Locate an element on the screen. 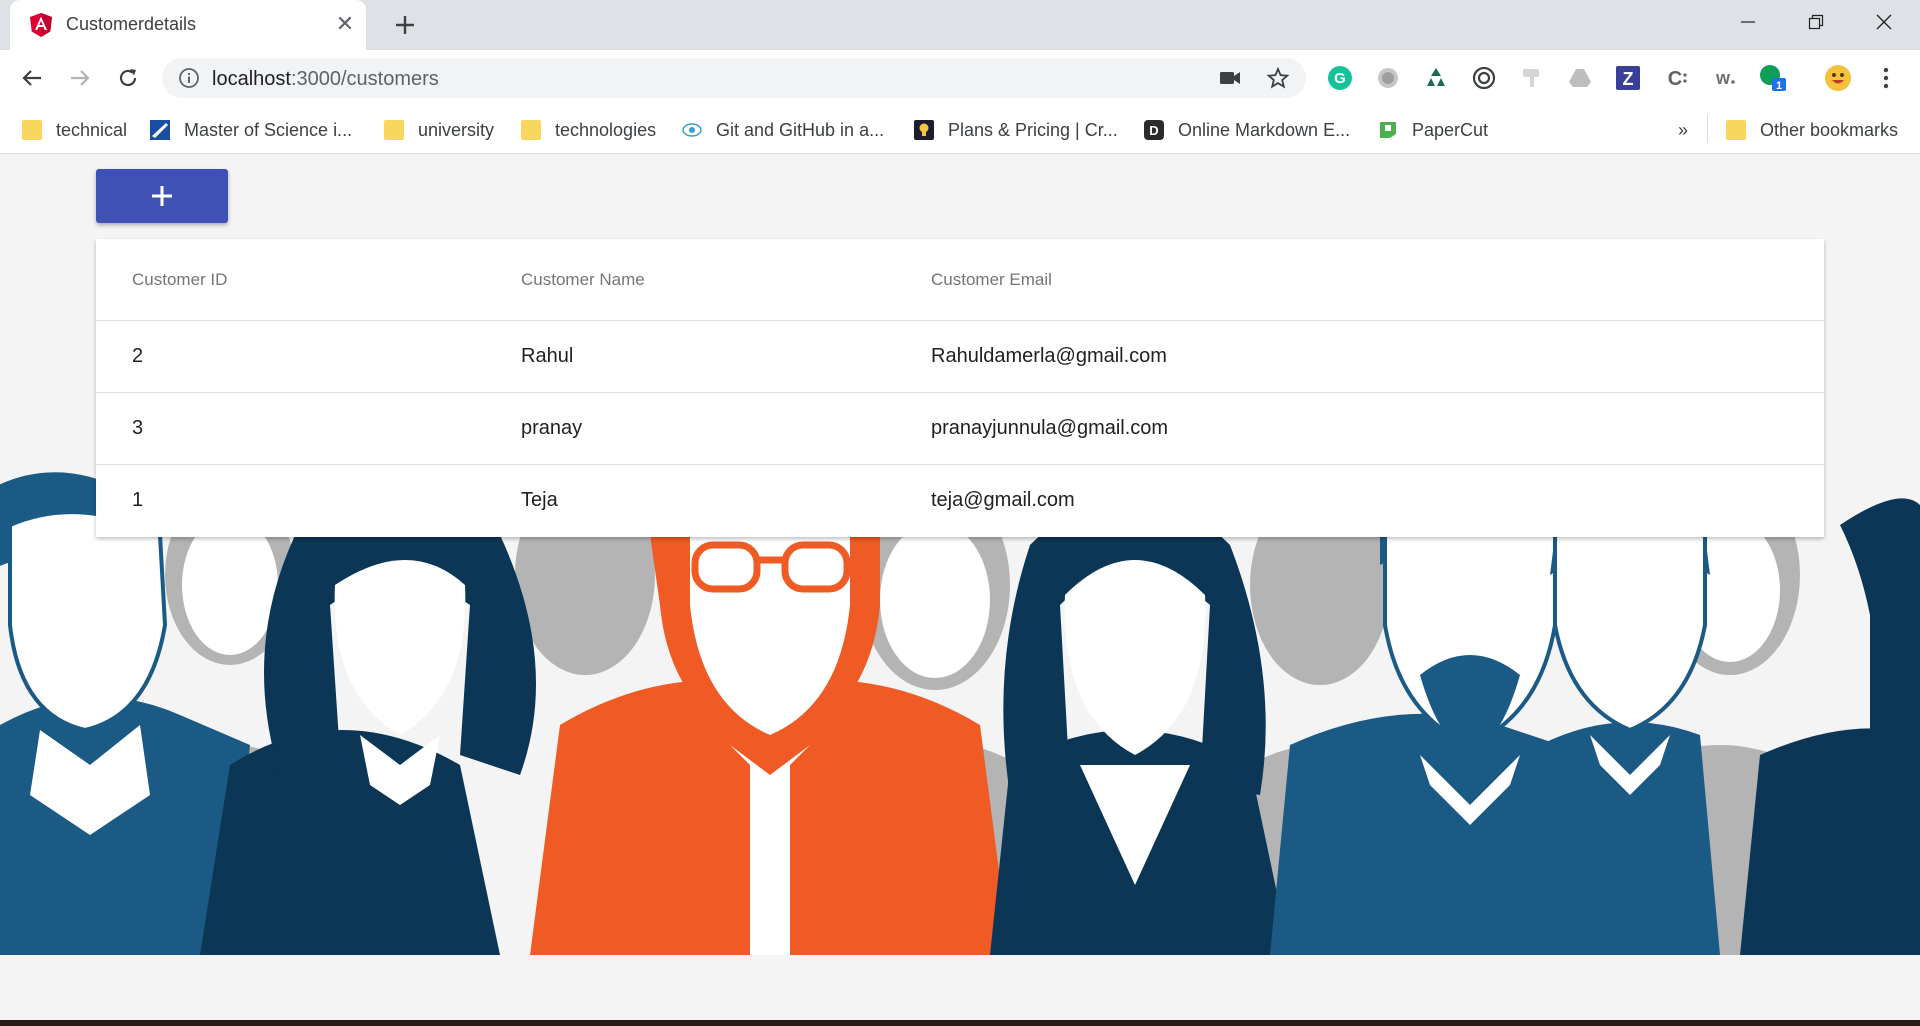 The image size is (1920, 1026). table-row: 2 Rahul Rahuldamerla@gmail.com is located at coordinates (960, 357).